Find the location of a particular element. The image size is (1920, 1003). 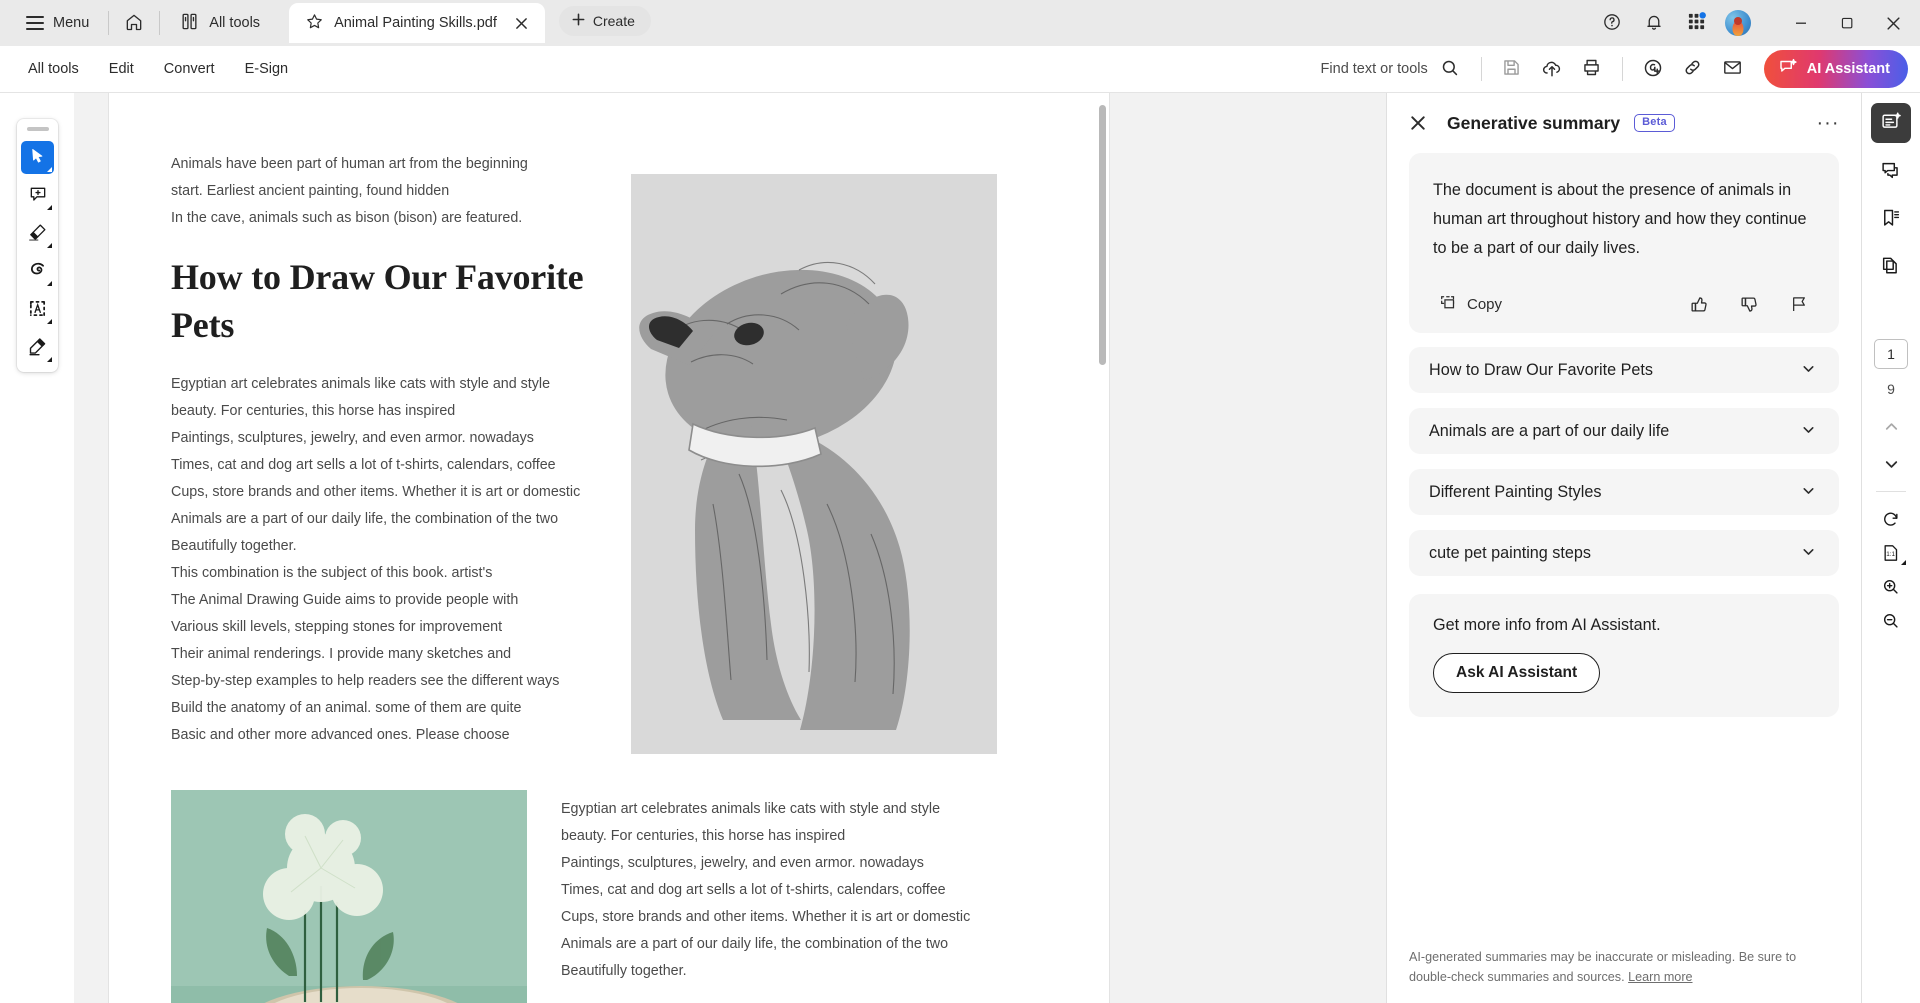

plant-photo-image is located at coordinates (349, 896).